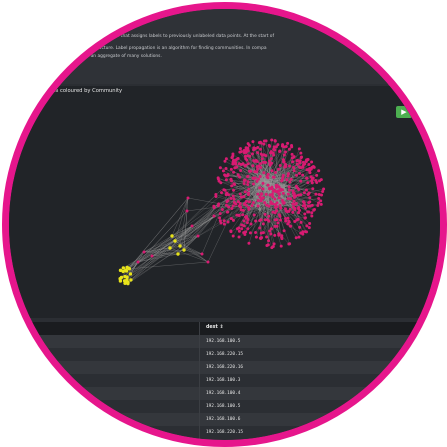 This screenshot has height=447, width=447. What do you see at coordinates (215, 327) in the screenshot?
I see `column-header-dest: dest ⇕` at bounding box center [215, 327].